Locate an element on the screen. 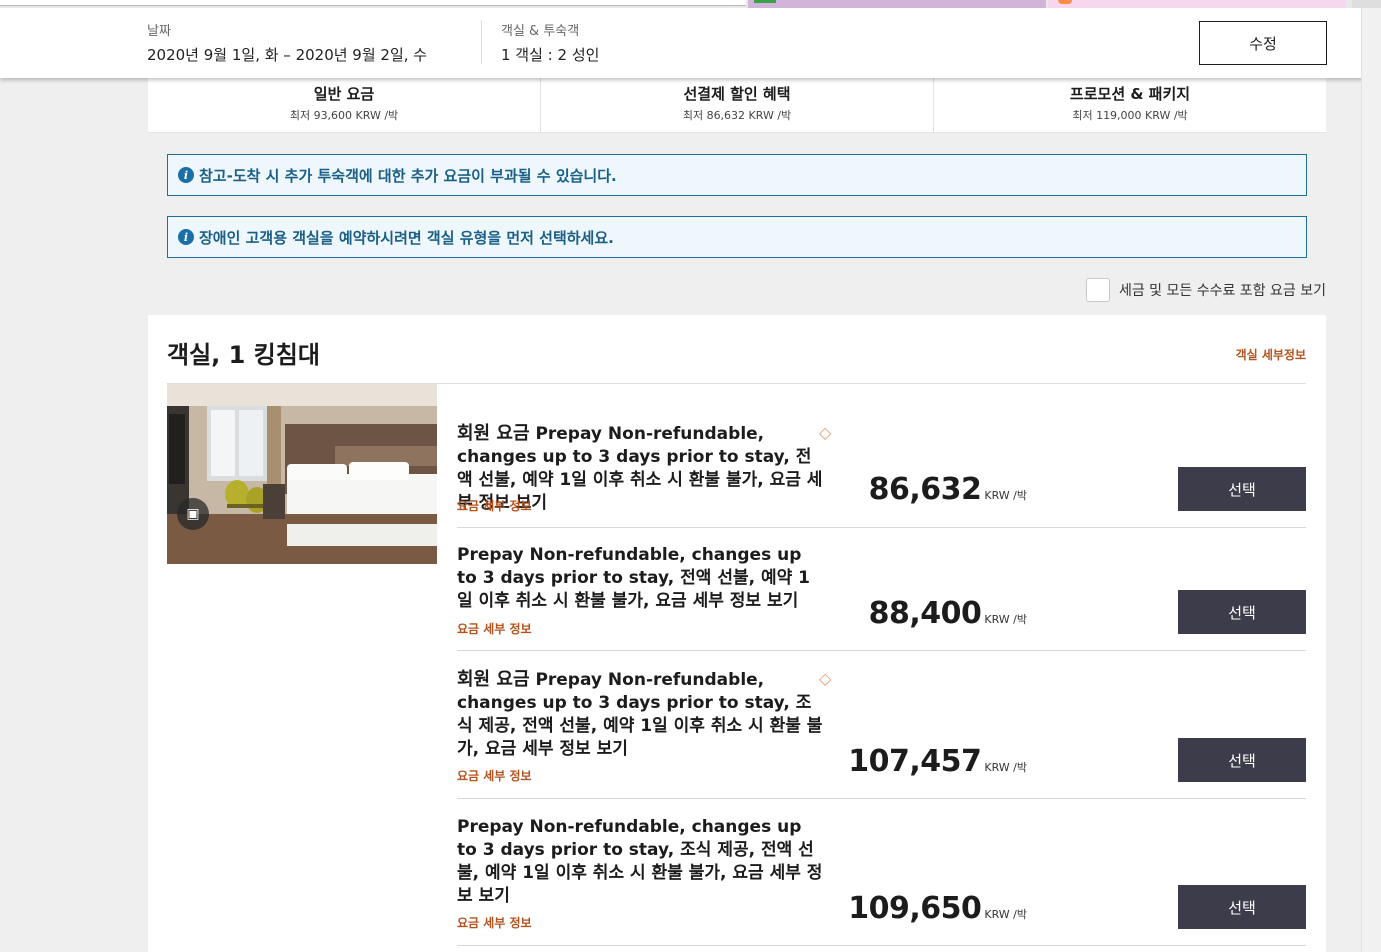 This screenshot has width=1381, height=952. room-photo: ▣ is located at coordinates (302, 474).